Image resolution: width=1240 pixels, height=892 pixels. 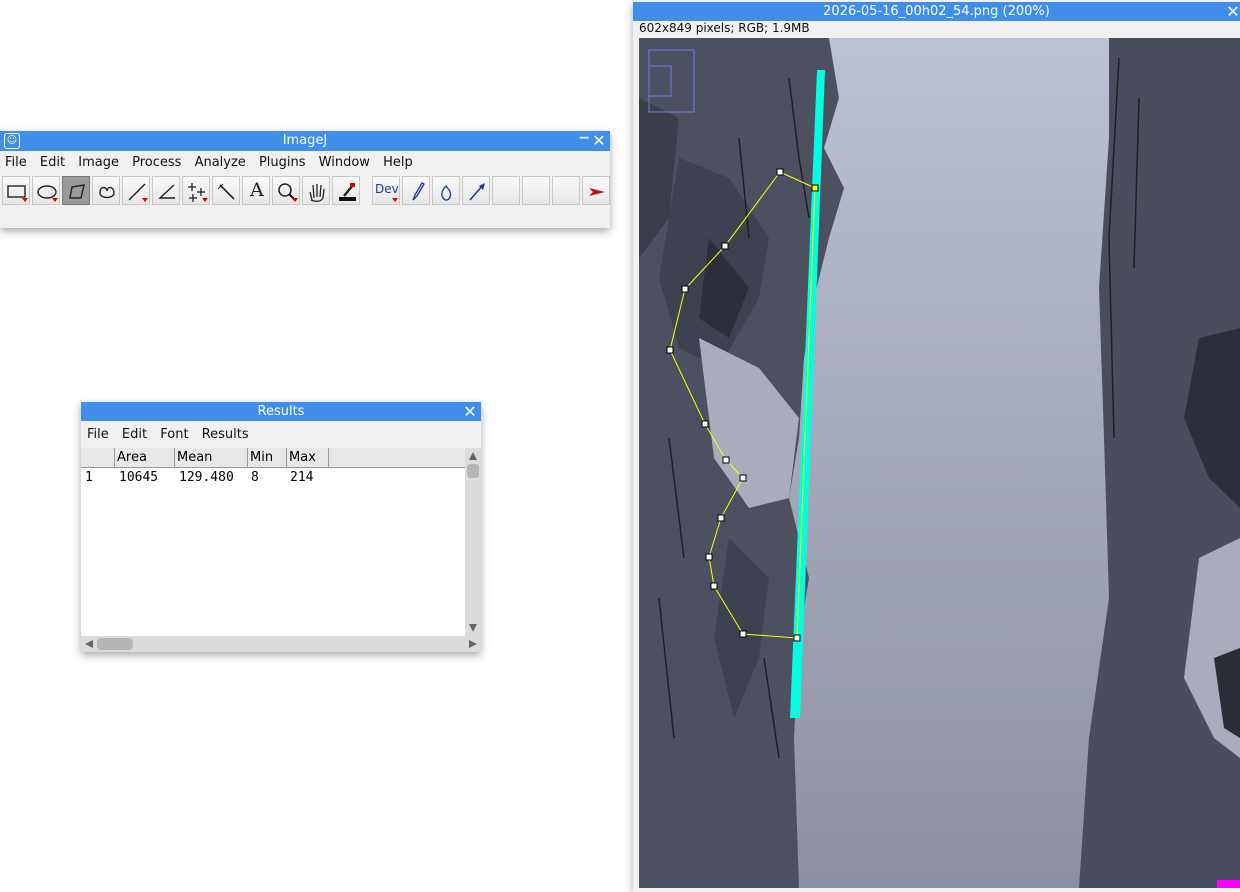 I want to click on results-menu-font: Font, so click(x=174, y=434).